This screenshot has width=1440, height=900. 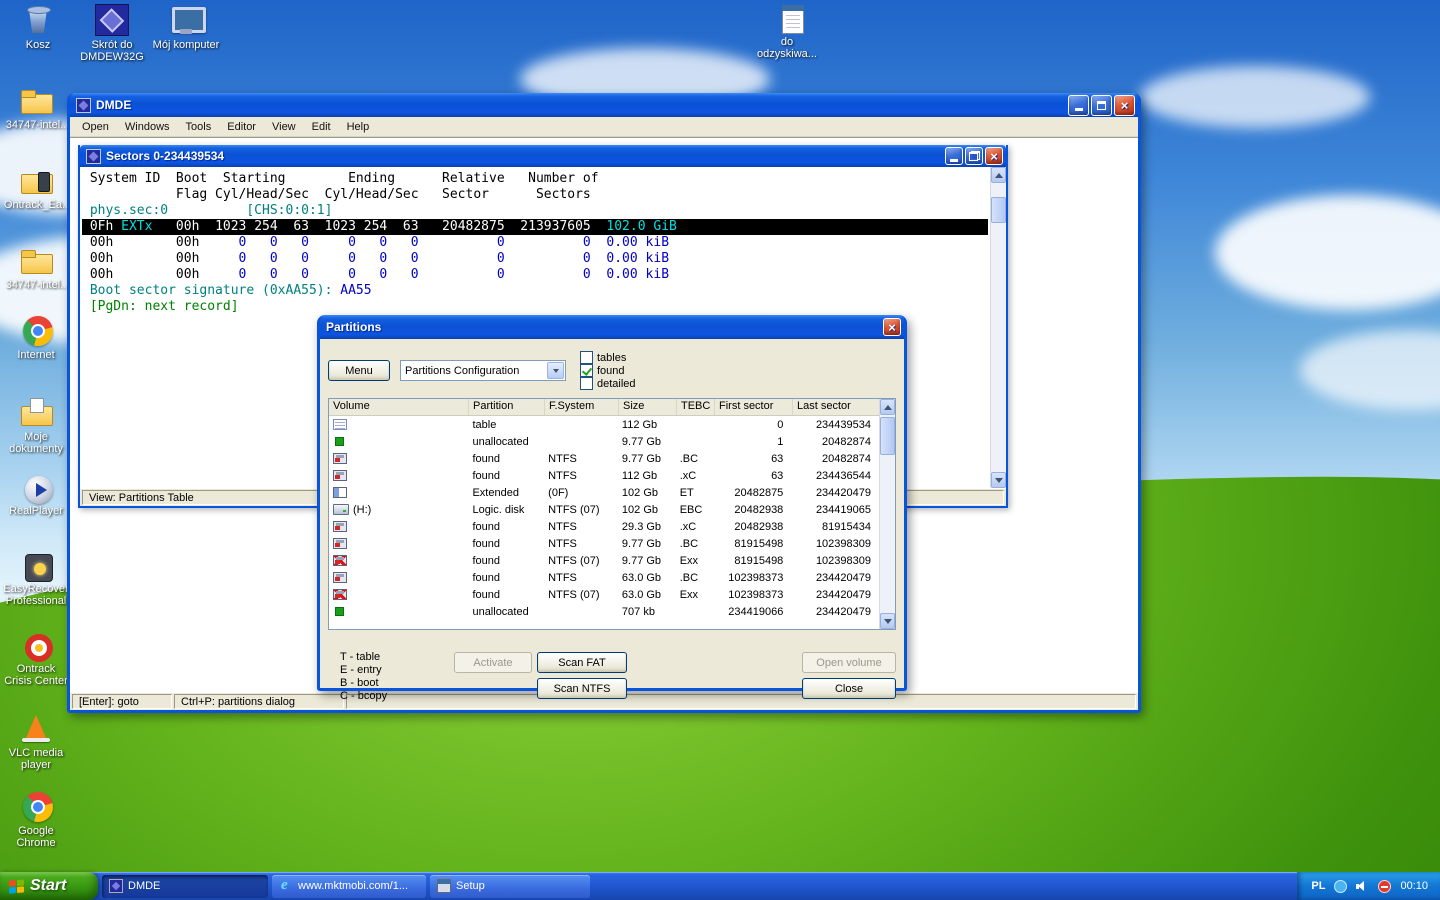 I want to click on fsystem-cell: NTFS (07), so click(x=574, y=560).